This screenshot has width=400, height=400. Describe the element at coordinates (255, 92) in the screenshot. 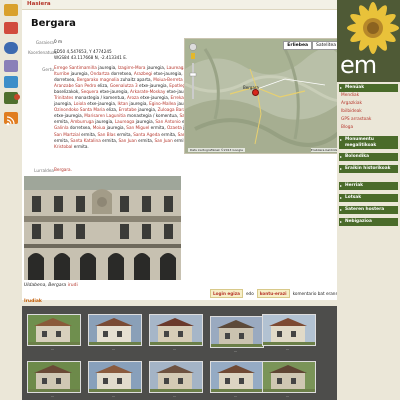

I see `map-marker-icon` at that location.